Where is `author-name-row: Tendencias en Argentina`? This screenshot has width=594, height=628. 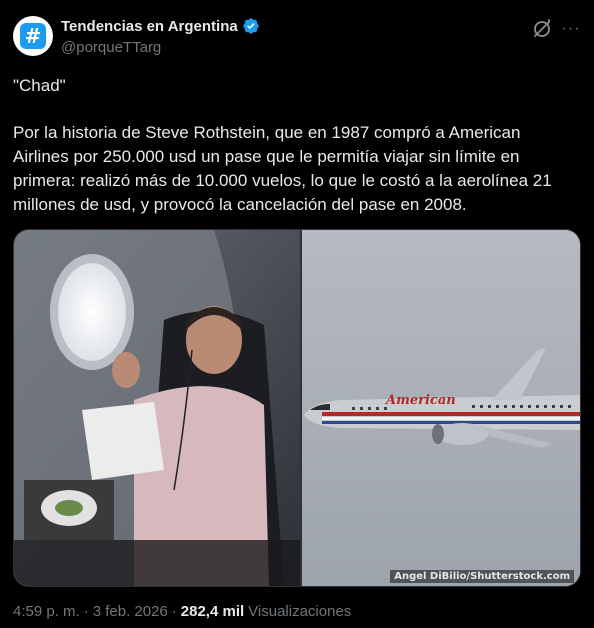 author-name-row: Tendencias en Argentina is located at coordinates (160, 26).